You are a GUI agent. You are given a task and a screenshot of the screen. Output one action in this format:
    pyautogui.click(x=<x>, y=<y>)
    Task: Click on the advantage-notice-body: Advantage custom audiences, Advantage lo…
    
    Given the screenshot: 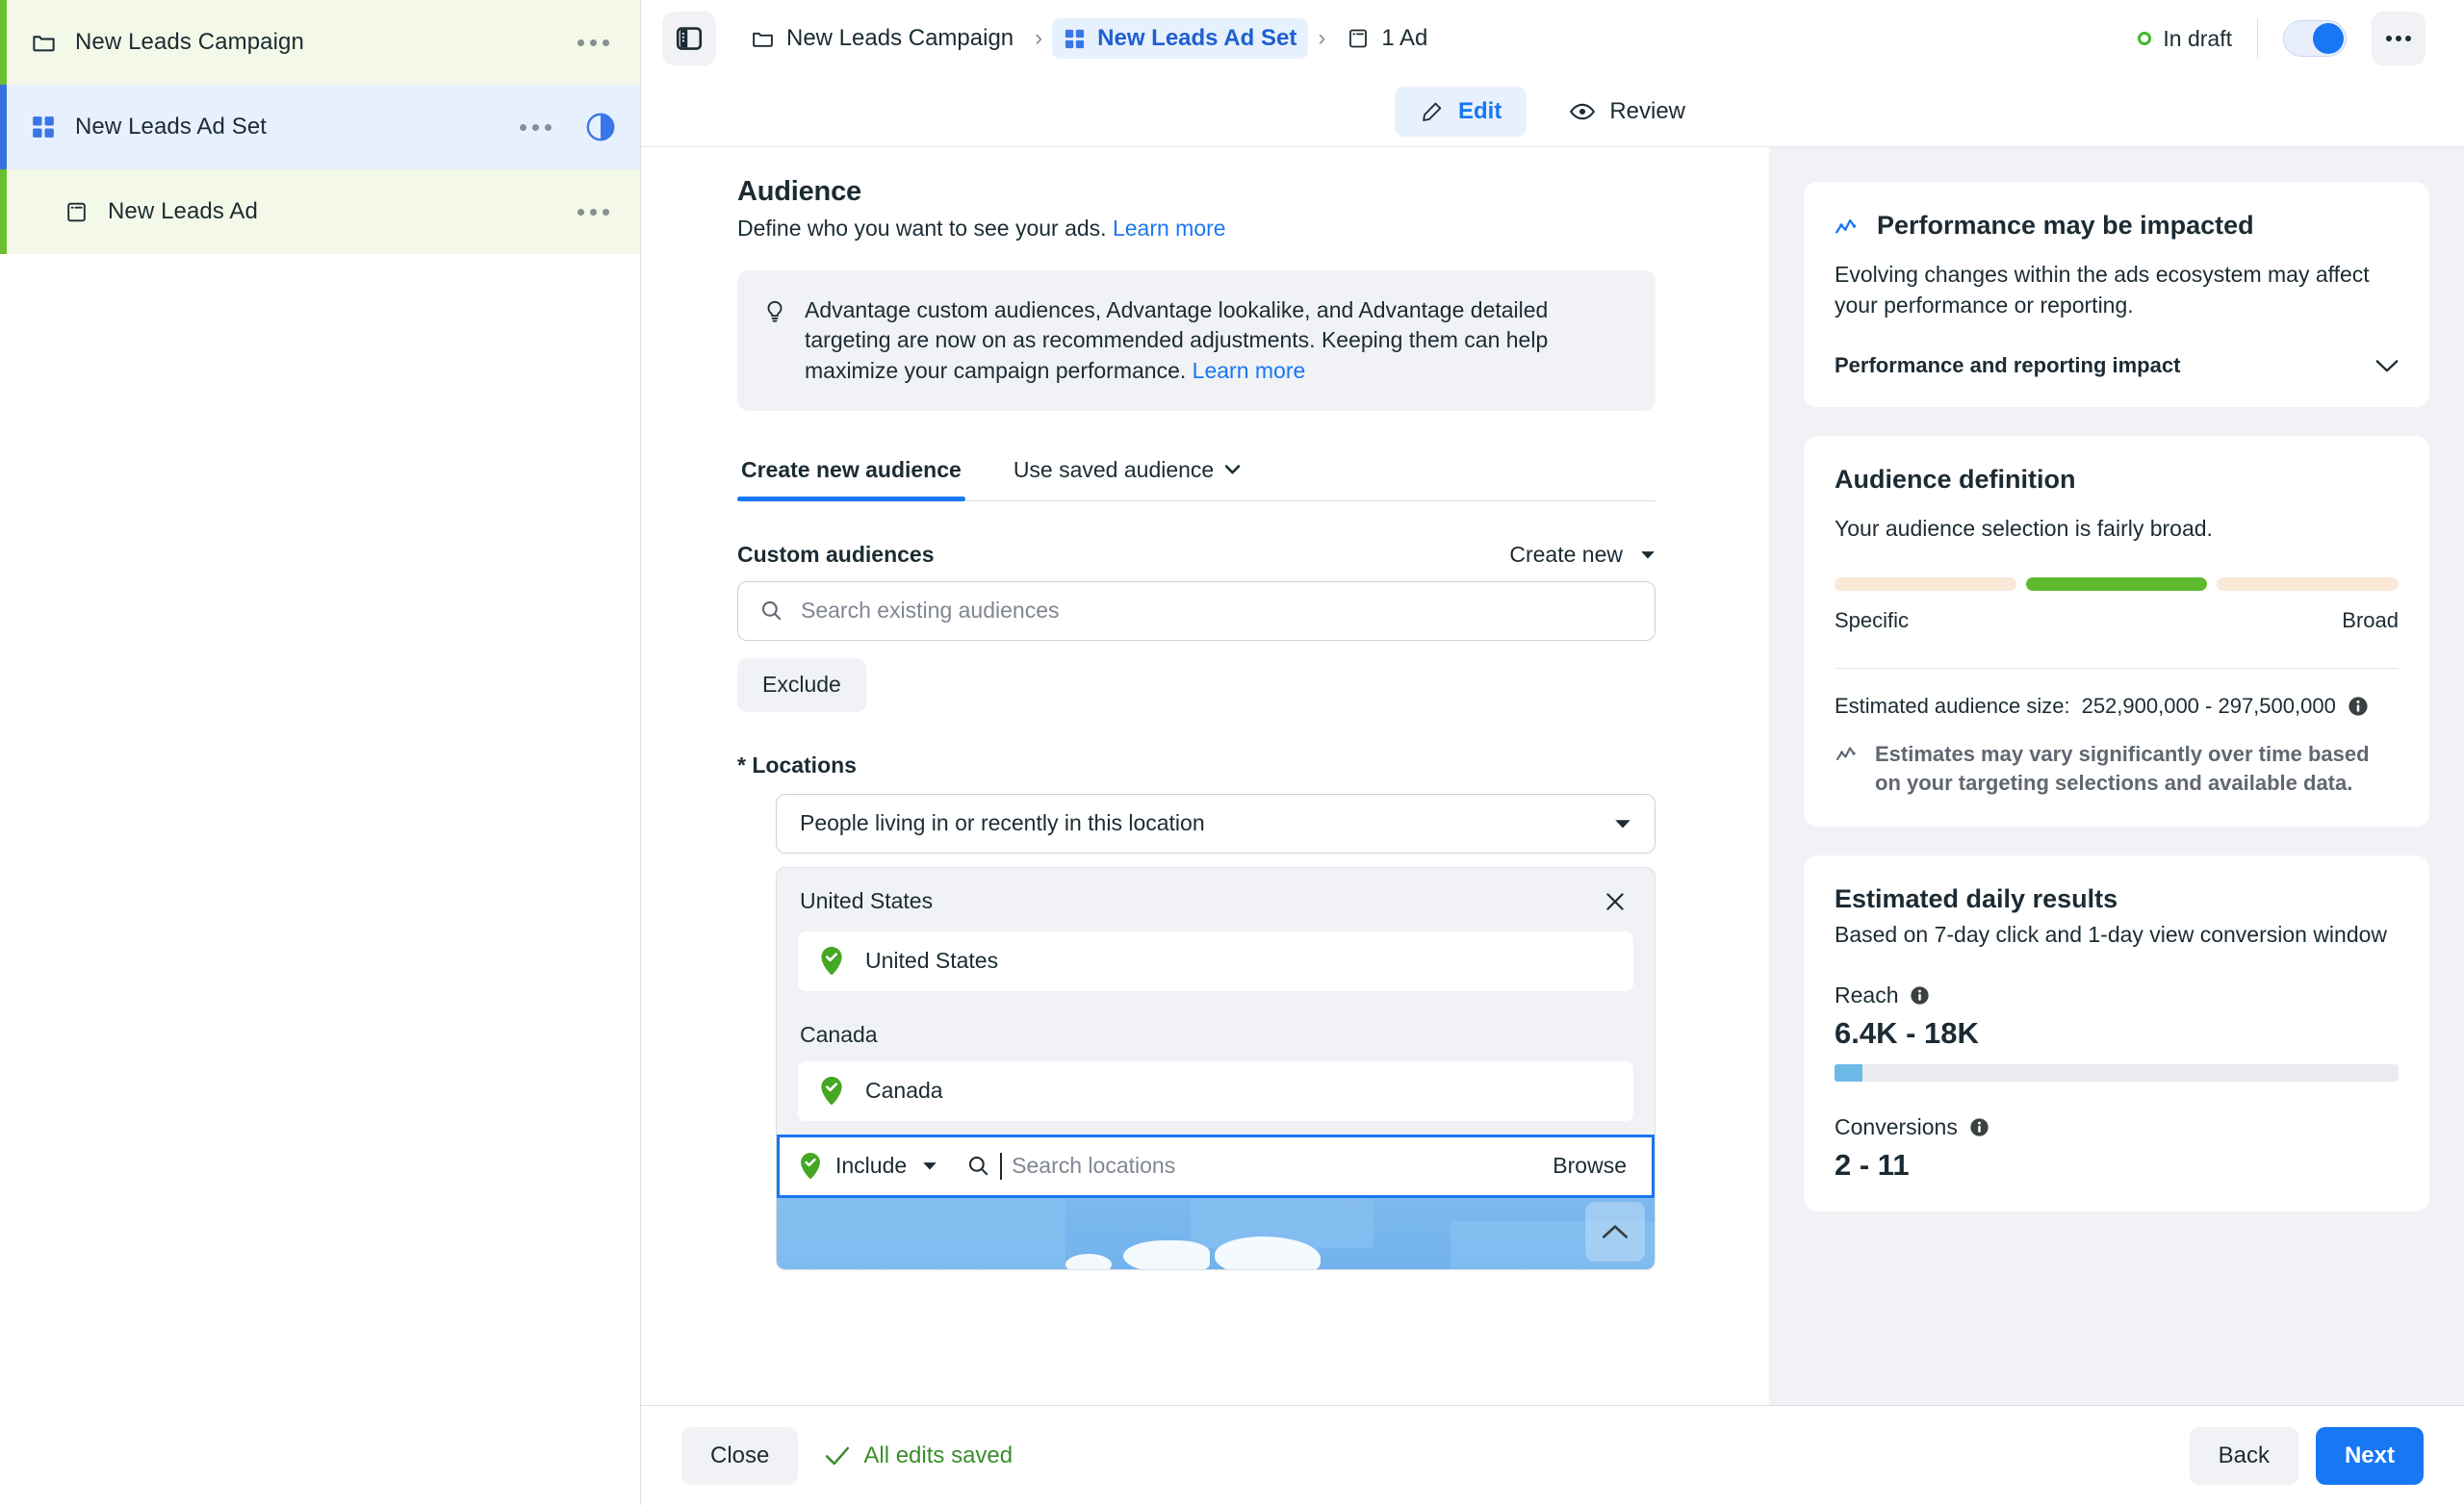 What is the action you would take?
    pyautogui.click(x=1177, y=340)
    